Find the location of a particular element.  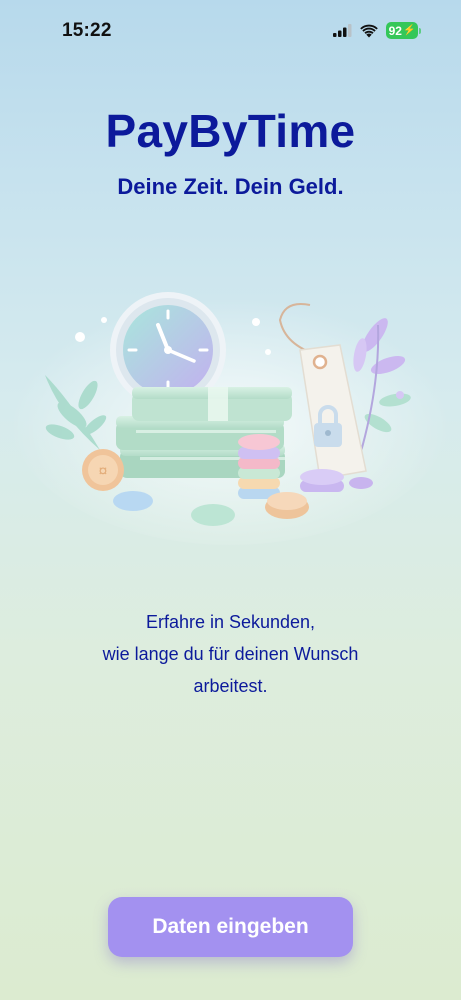

status-icons: 92 ⚡ is located at coordinates (377, 30).